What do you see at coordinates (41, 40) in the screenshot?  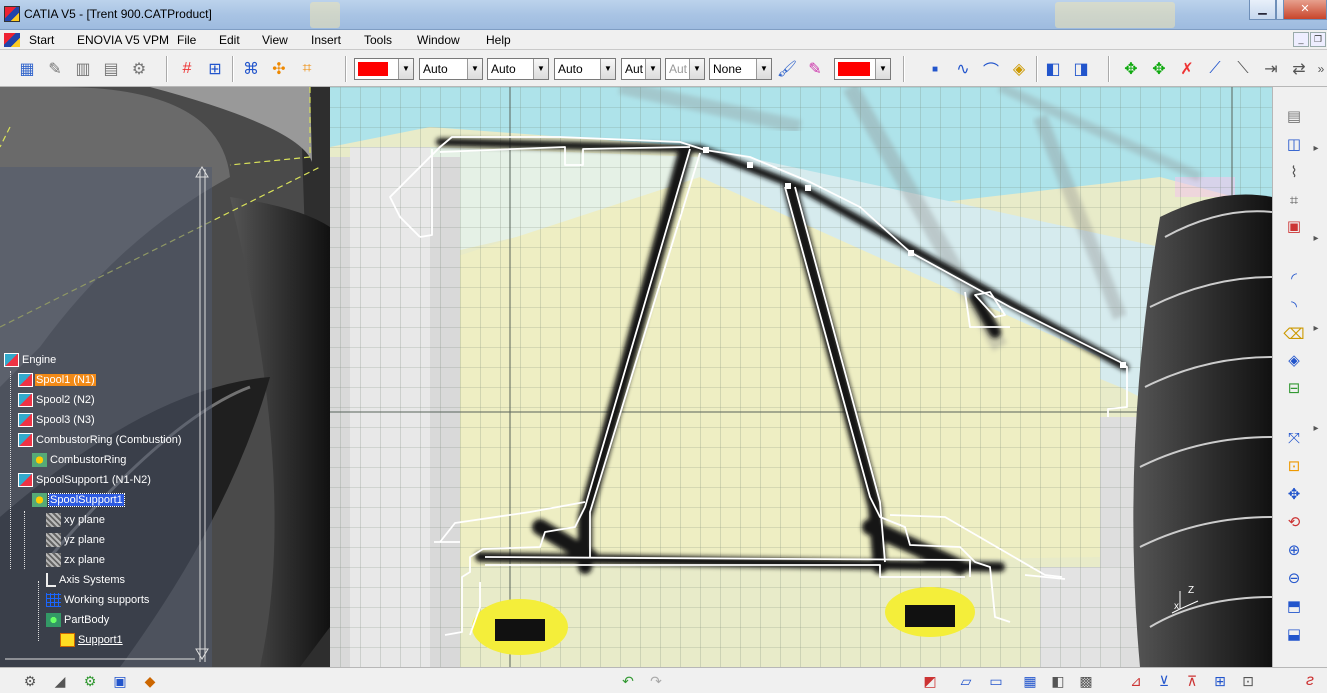 I see `menu-start: Start` at bounding box center [41, 40].